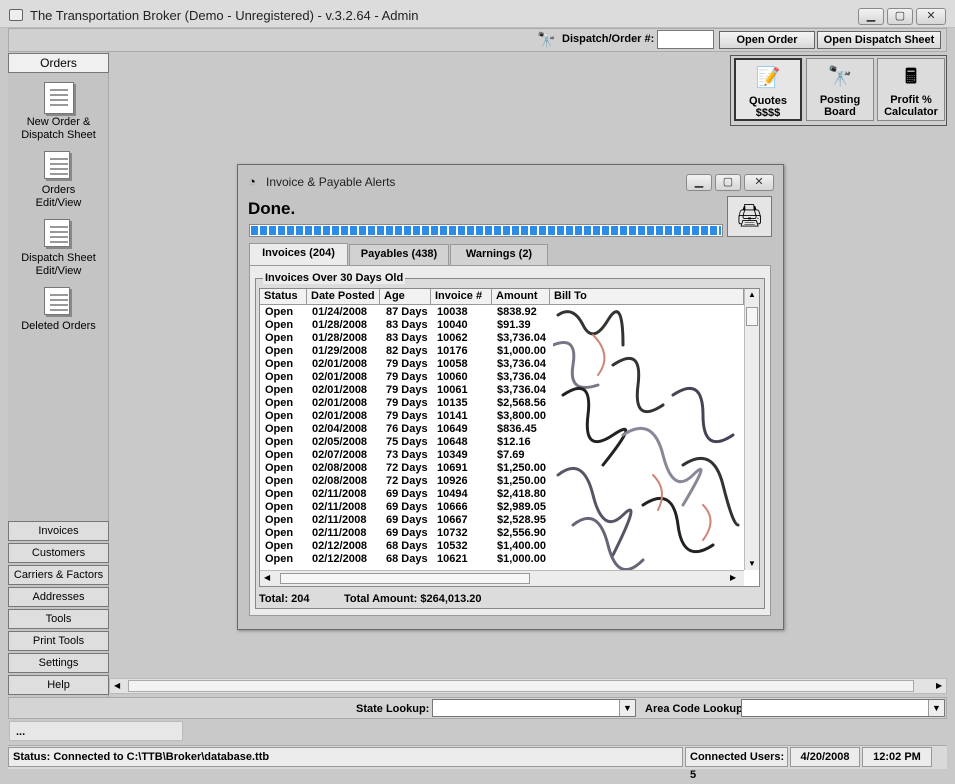  I want to click on cell-age: 69 Days, so click(407, 533).